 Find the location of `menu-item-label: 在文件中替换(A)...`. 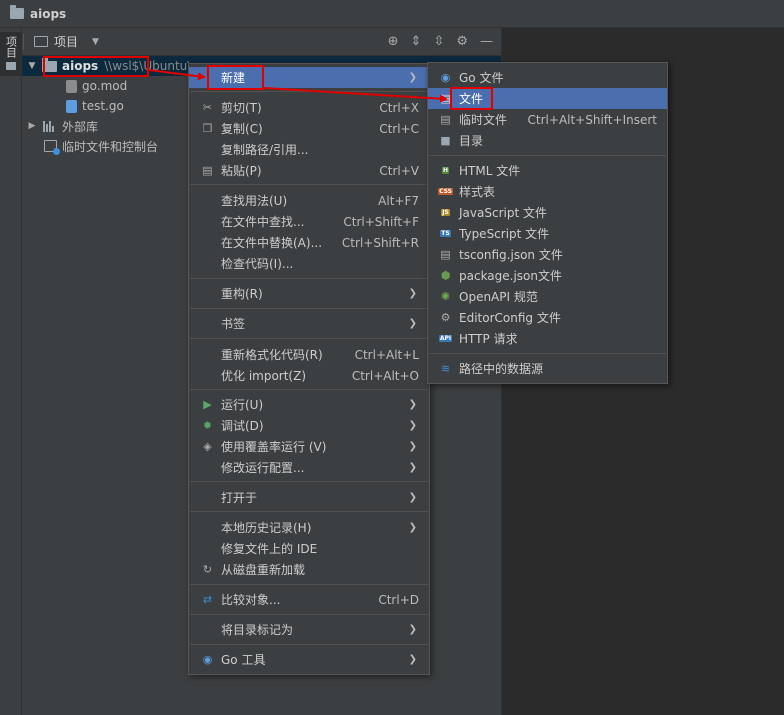

menu-item-label: 在文件中替换(A)... is located at coordinates (272, 243).